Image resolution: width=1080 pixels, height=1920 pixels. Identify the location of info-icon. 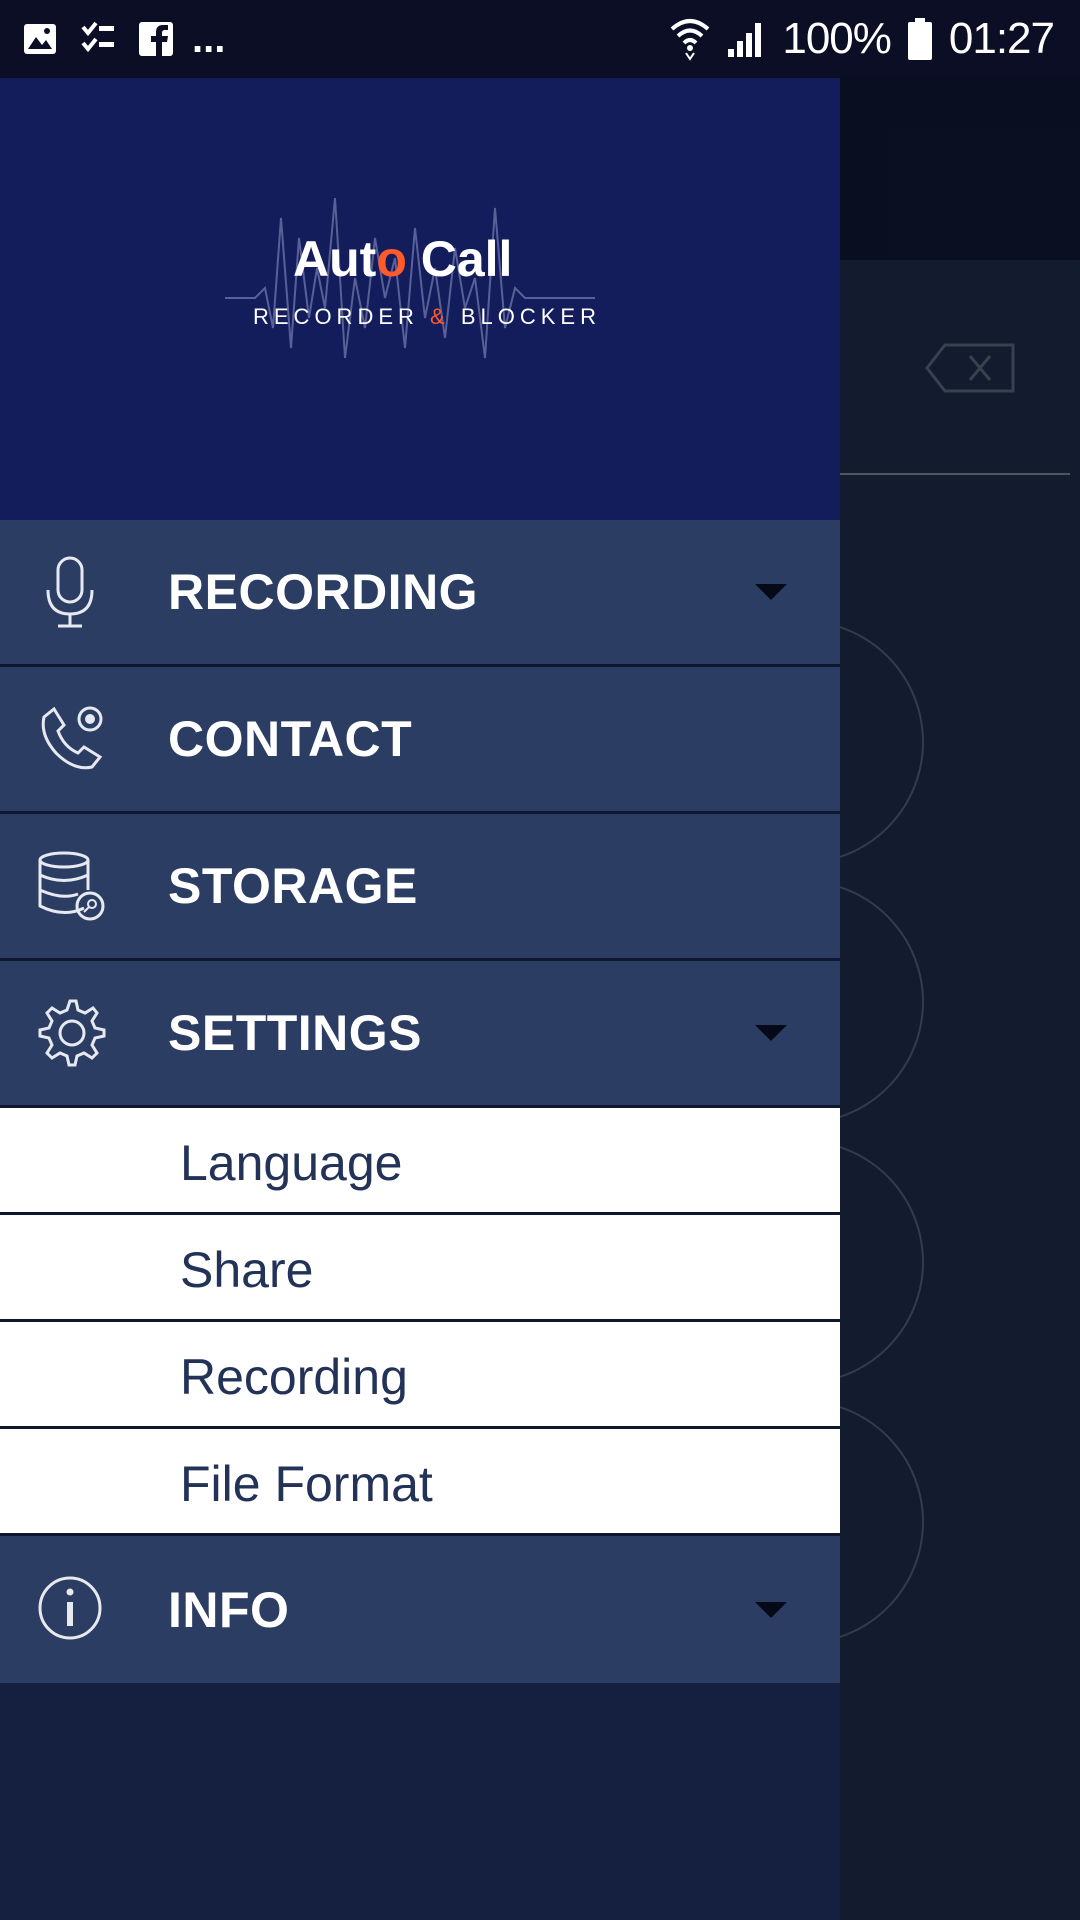
(70, 1608).